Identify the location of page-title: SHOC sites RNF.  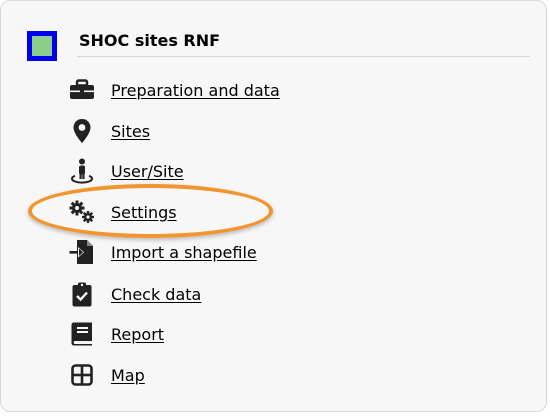
(150, 40).